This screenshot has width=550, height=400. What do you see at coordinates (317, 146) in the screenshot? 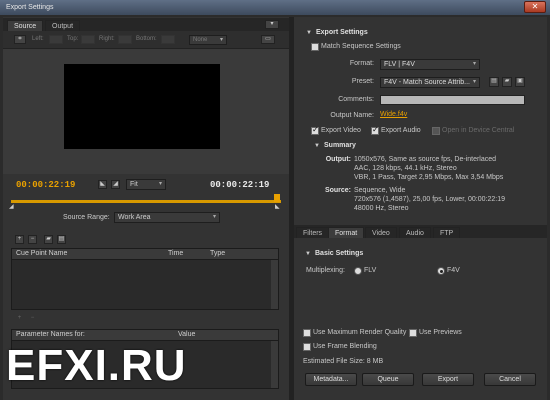
I see `summary-collapse-icon: ▼` at bounding box center [317, 146].